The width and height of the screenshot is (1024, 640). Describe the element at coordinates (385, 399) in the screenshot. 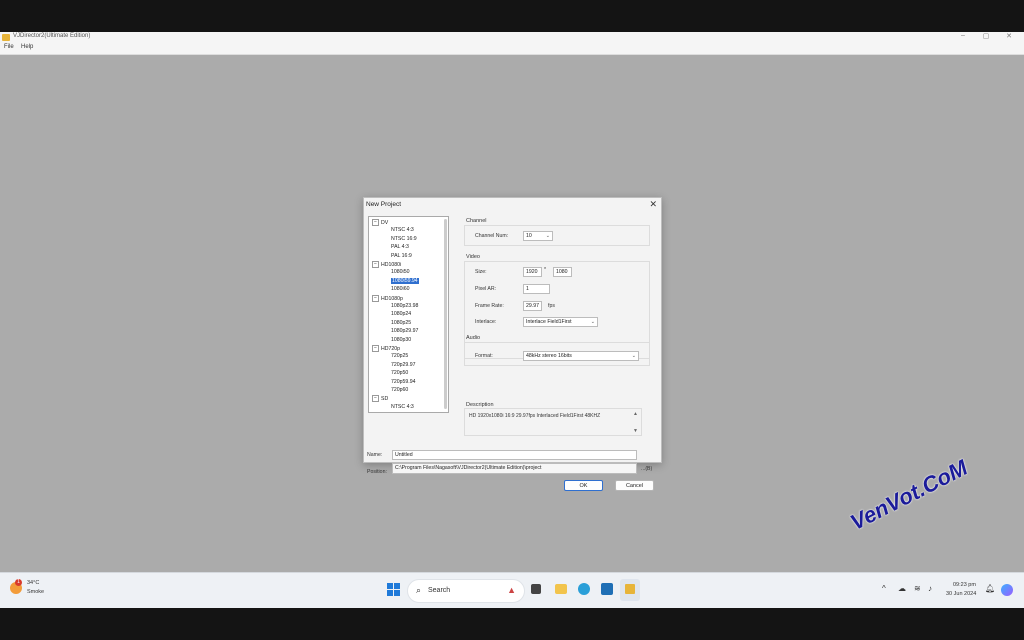

I see `tree-node-label: SD` at that location.